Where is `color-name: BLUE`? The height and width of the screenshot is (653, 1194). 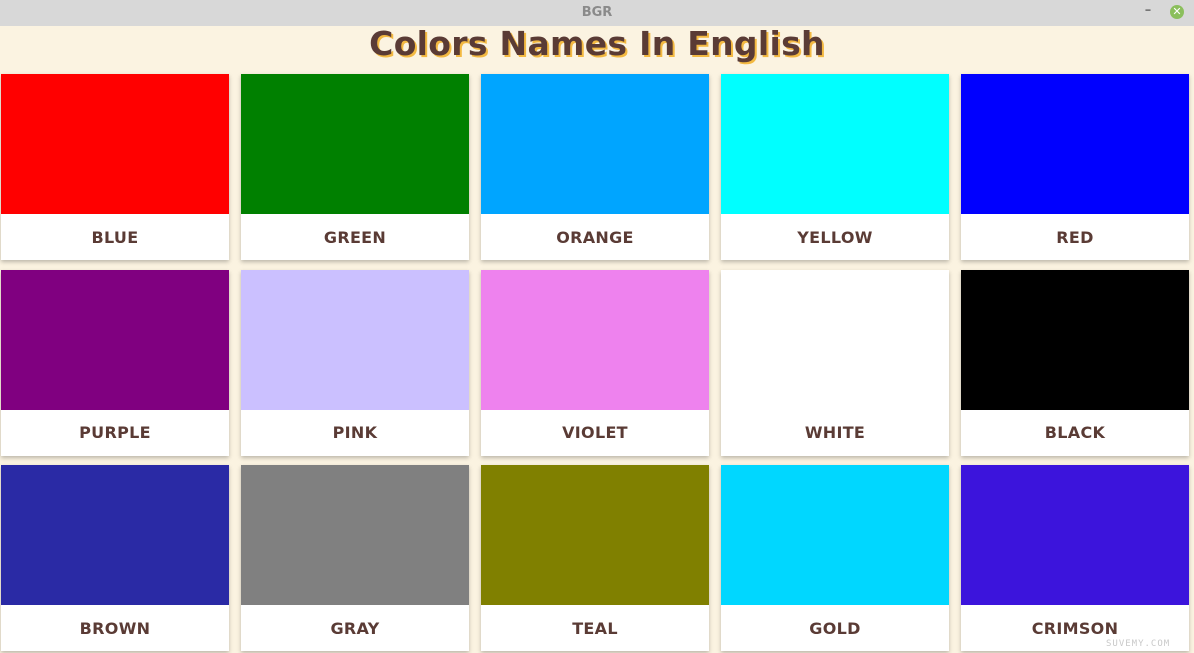 color-name: BLUE is located at coordinates (115, 237).